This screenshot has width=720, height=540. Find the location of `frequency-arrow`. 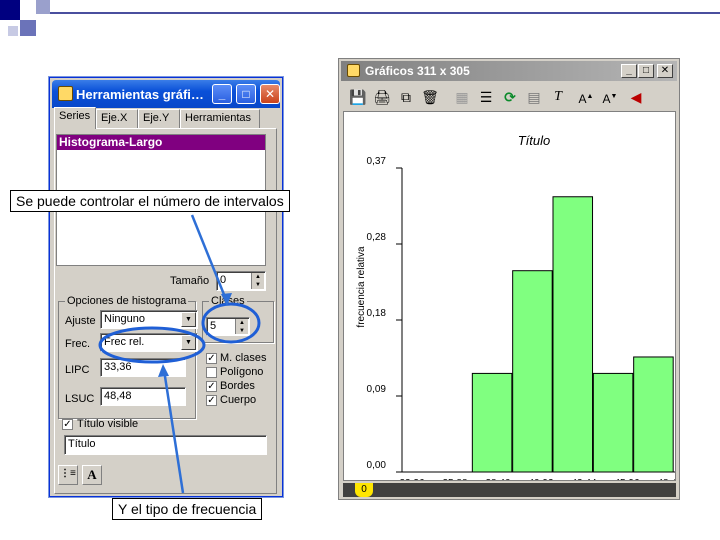

frequency-arrow is located at coordinates (173, 431).